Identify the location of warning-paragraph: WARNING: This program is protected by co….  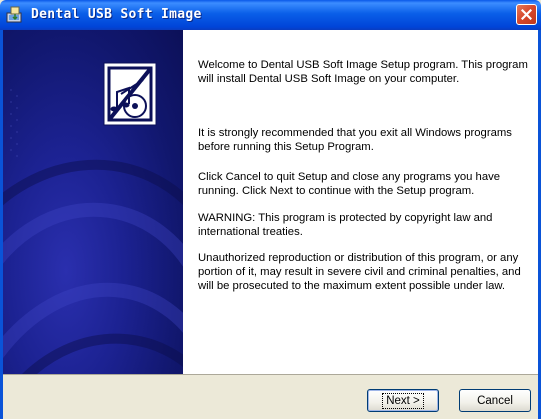
(345, 225).